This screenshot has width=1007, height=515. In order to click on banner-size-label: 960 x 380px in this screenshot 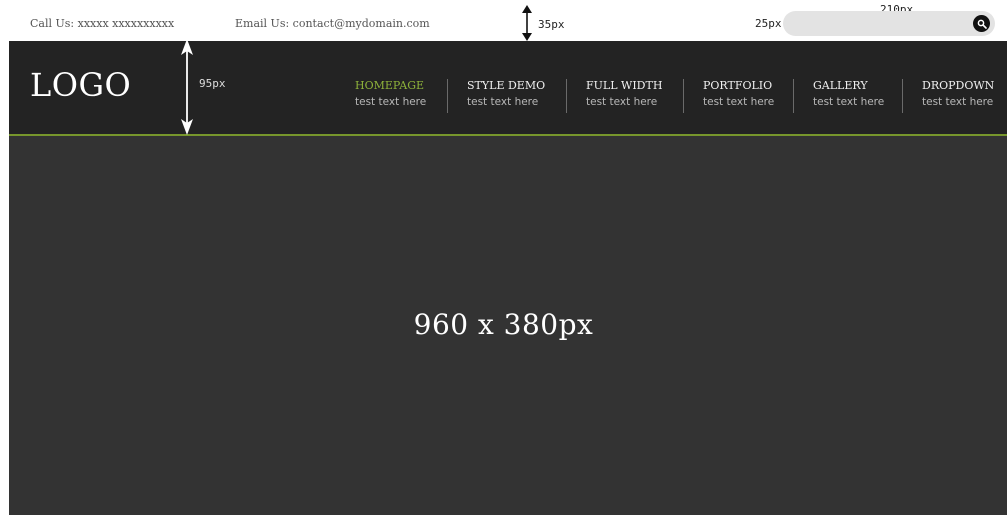, I will do `click(503, 324)`.